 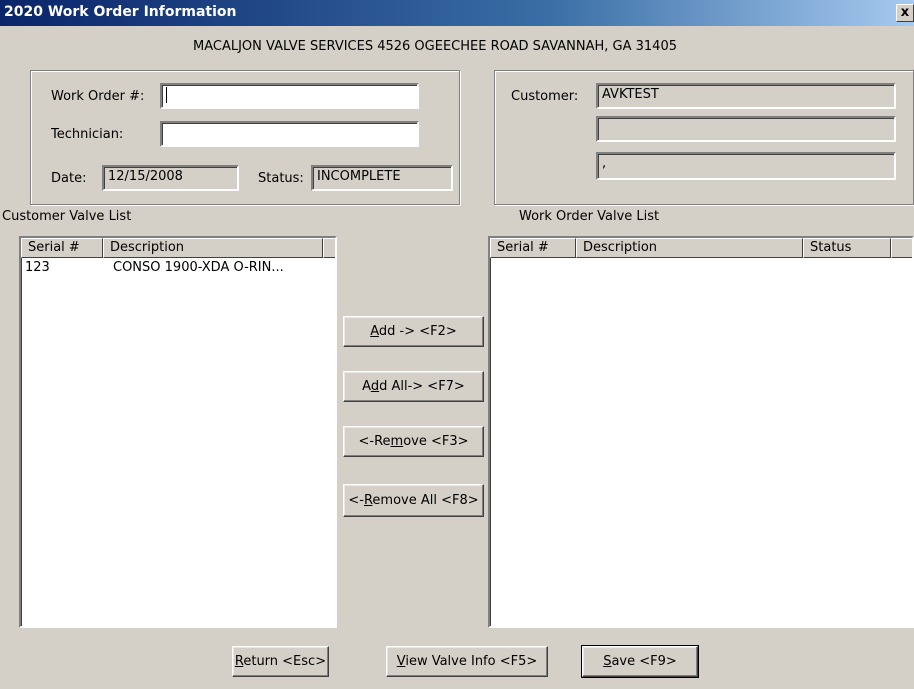 I want to click on remove-button: <-Remove <F3>, so click(x=413, y=441).